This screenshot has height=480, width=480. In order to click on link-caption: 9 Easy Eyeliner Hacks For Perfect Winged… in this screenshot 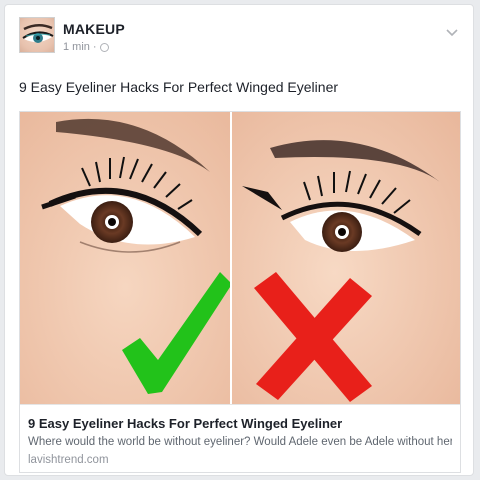, I will do `click(240, 438)`.